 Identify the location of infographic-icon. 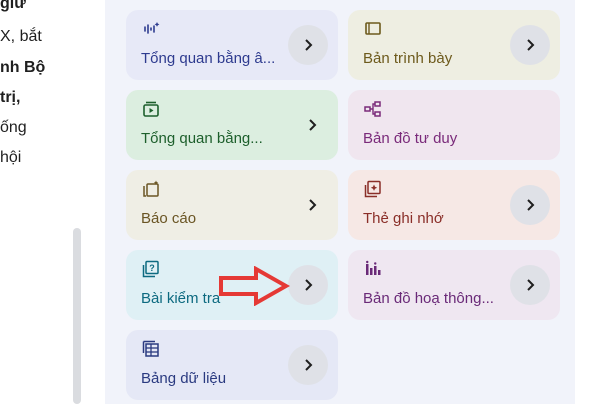
(373, 269).